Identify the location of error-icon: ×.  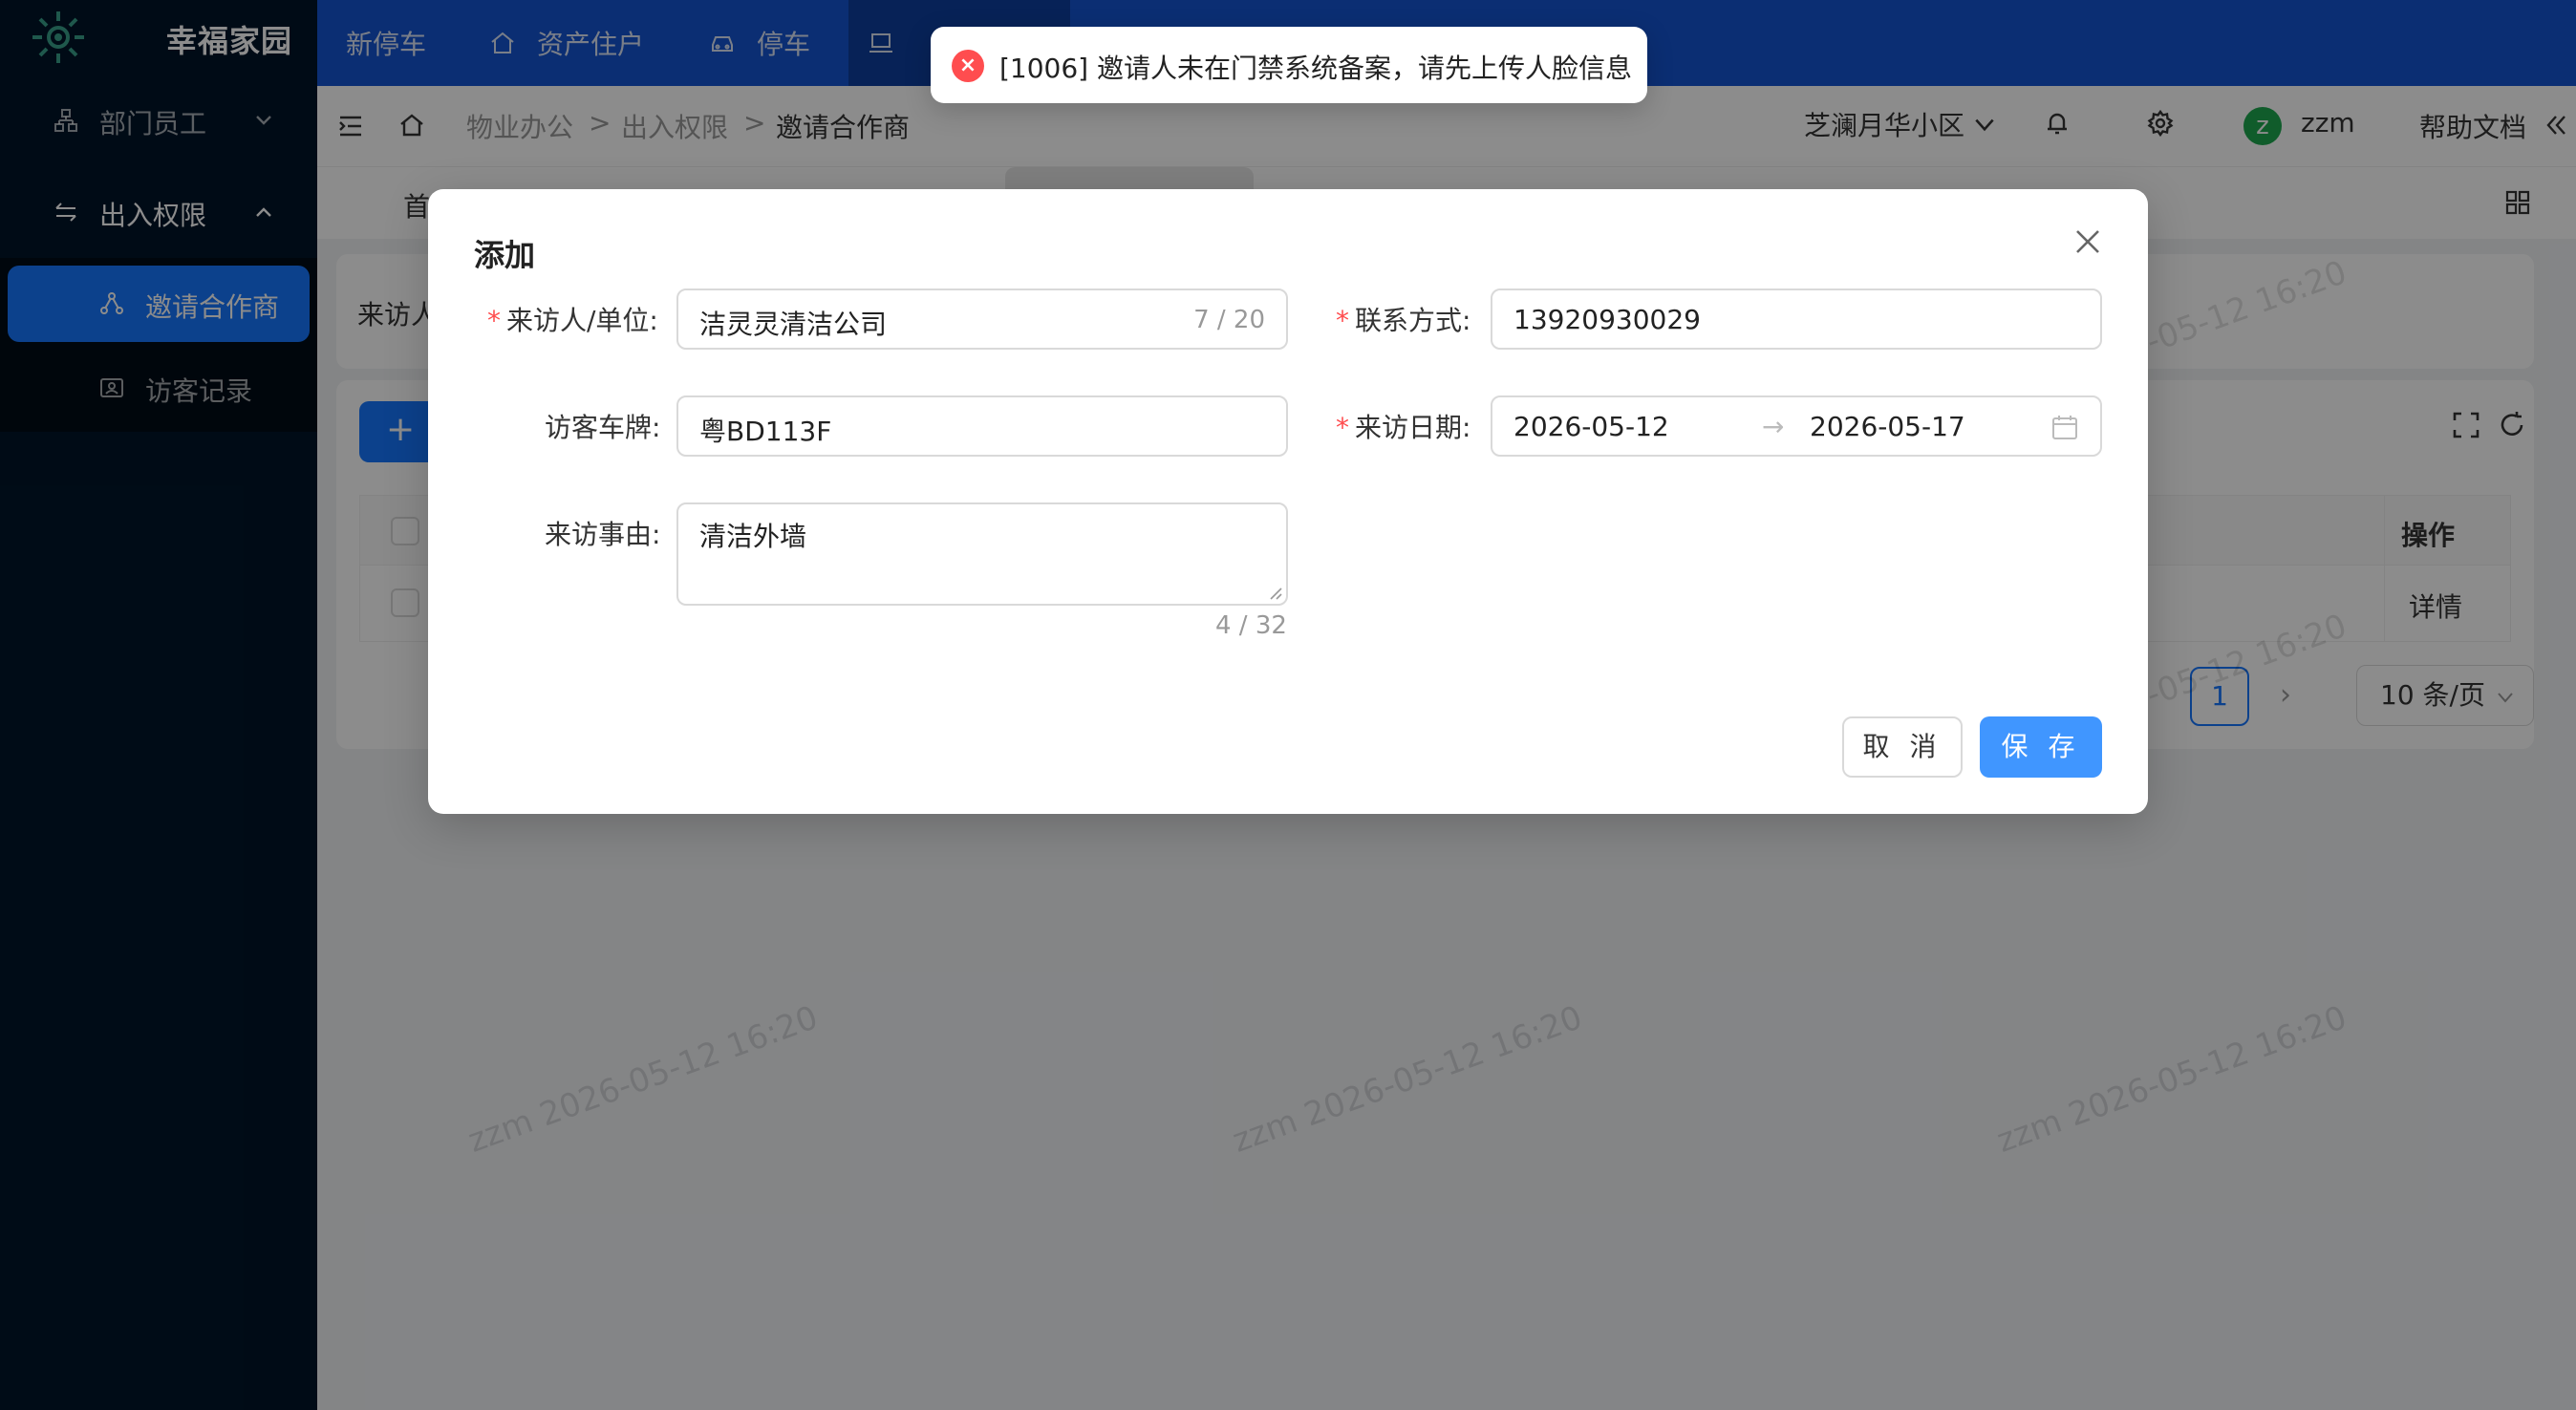
(968, 66).